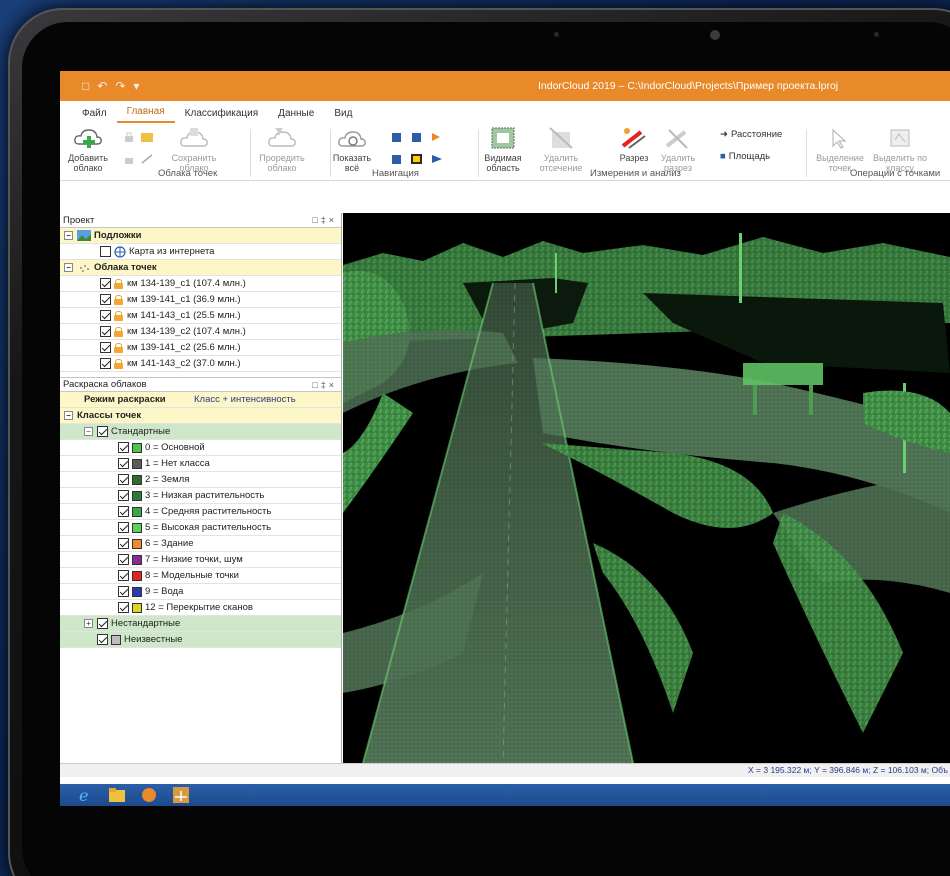 This screenshot has height=876, width=950. I want to click on expand-icon: +, so click(88, 623).